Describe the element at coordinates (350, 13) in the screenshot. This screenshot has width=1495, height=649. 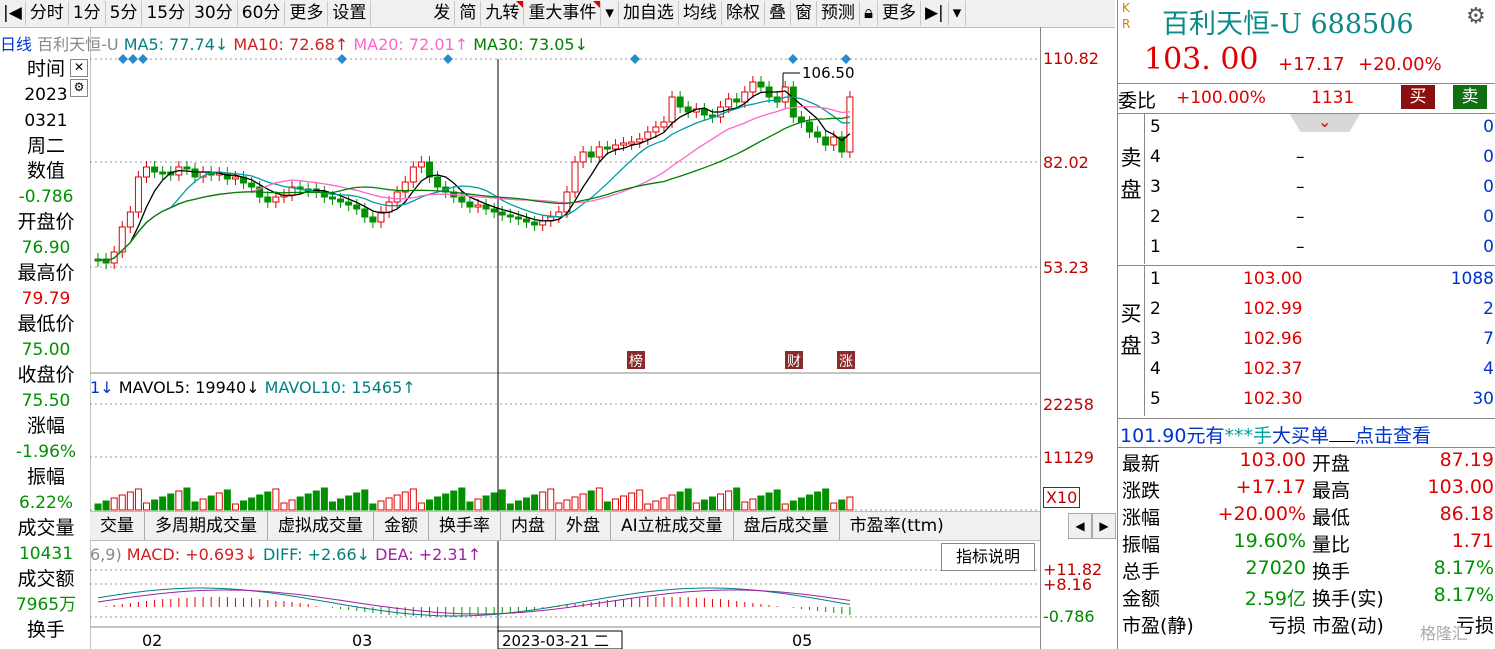
I see `toolbar-item: 设置` at that location.